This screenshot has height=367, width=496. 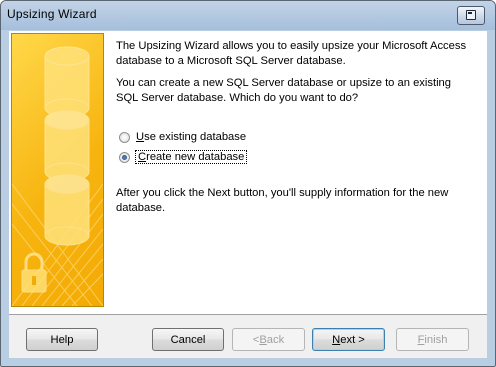 I want to click on help-button: Help, so click(x=62, y=339).